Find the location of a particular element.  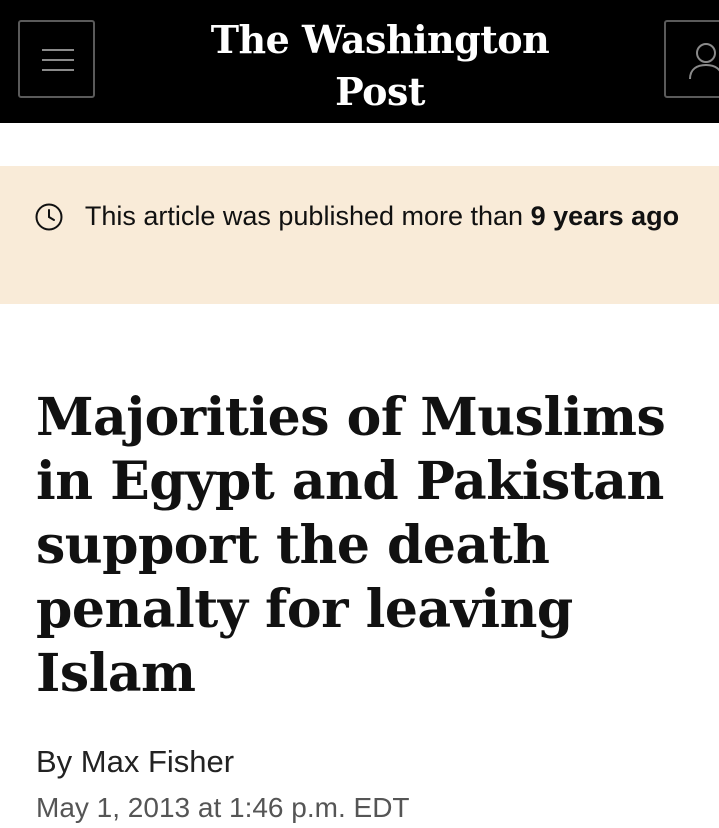

masthead-tagline: Democracy Dies in Darkness is located at coordinates (380, 136).